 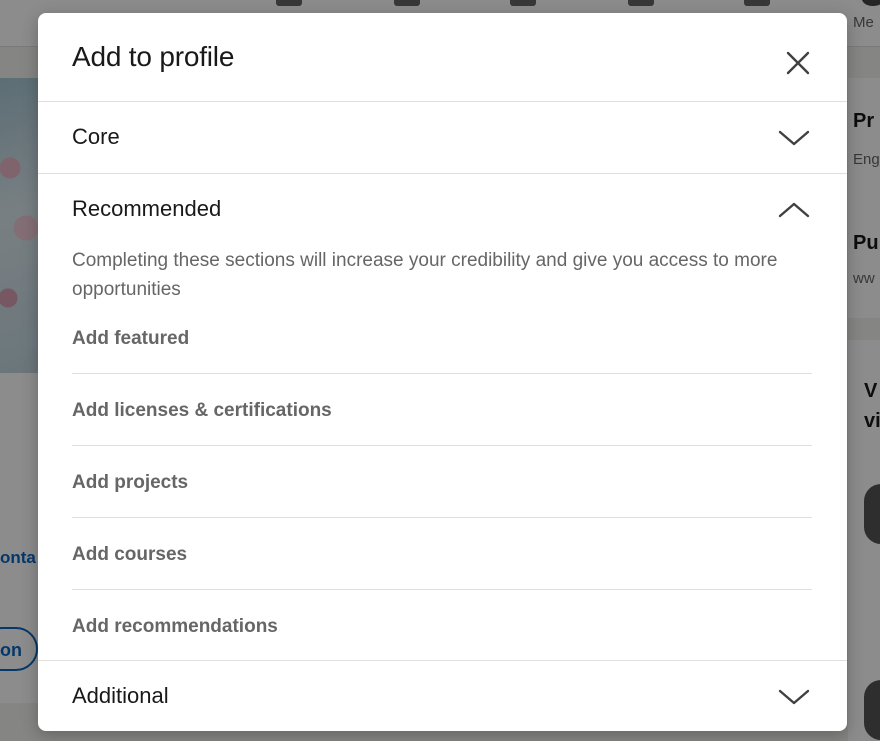 What do you see at coordinates (175, 626) in the screenshot?
I see `list-item-label: Add recommendations` at bounding box center [175, 626].